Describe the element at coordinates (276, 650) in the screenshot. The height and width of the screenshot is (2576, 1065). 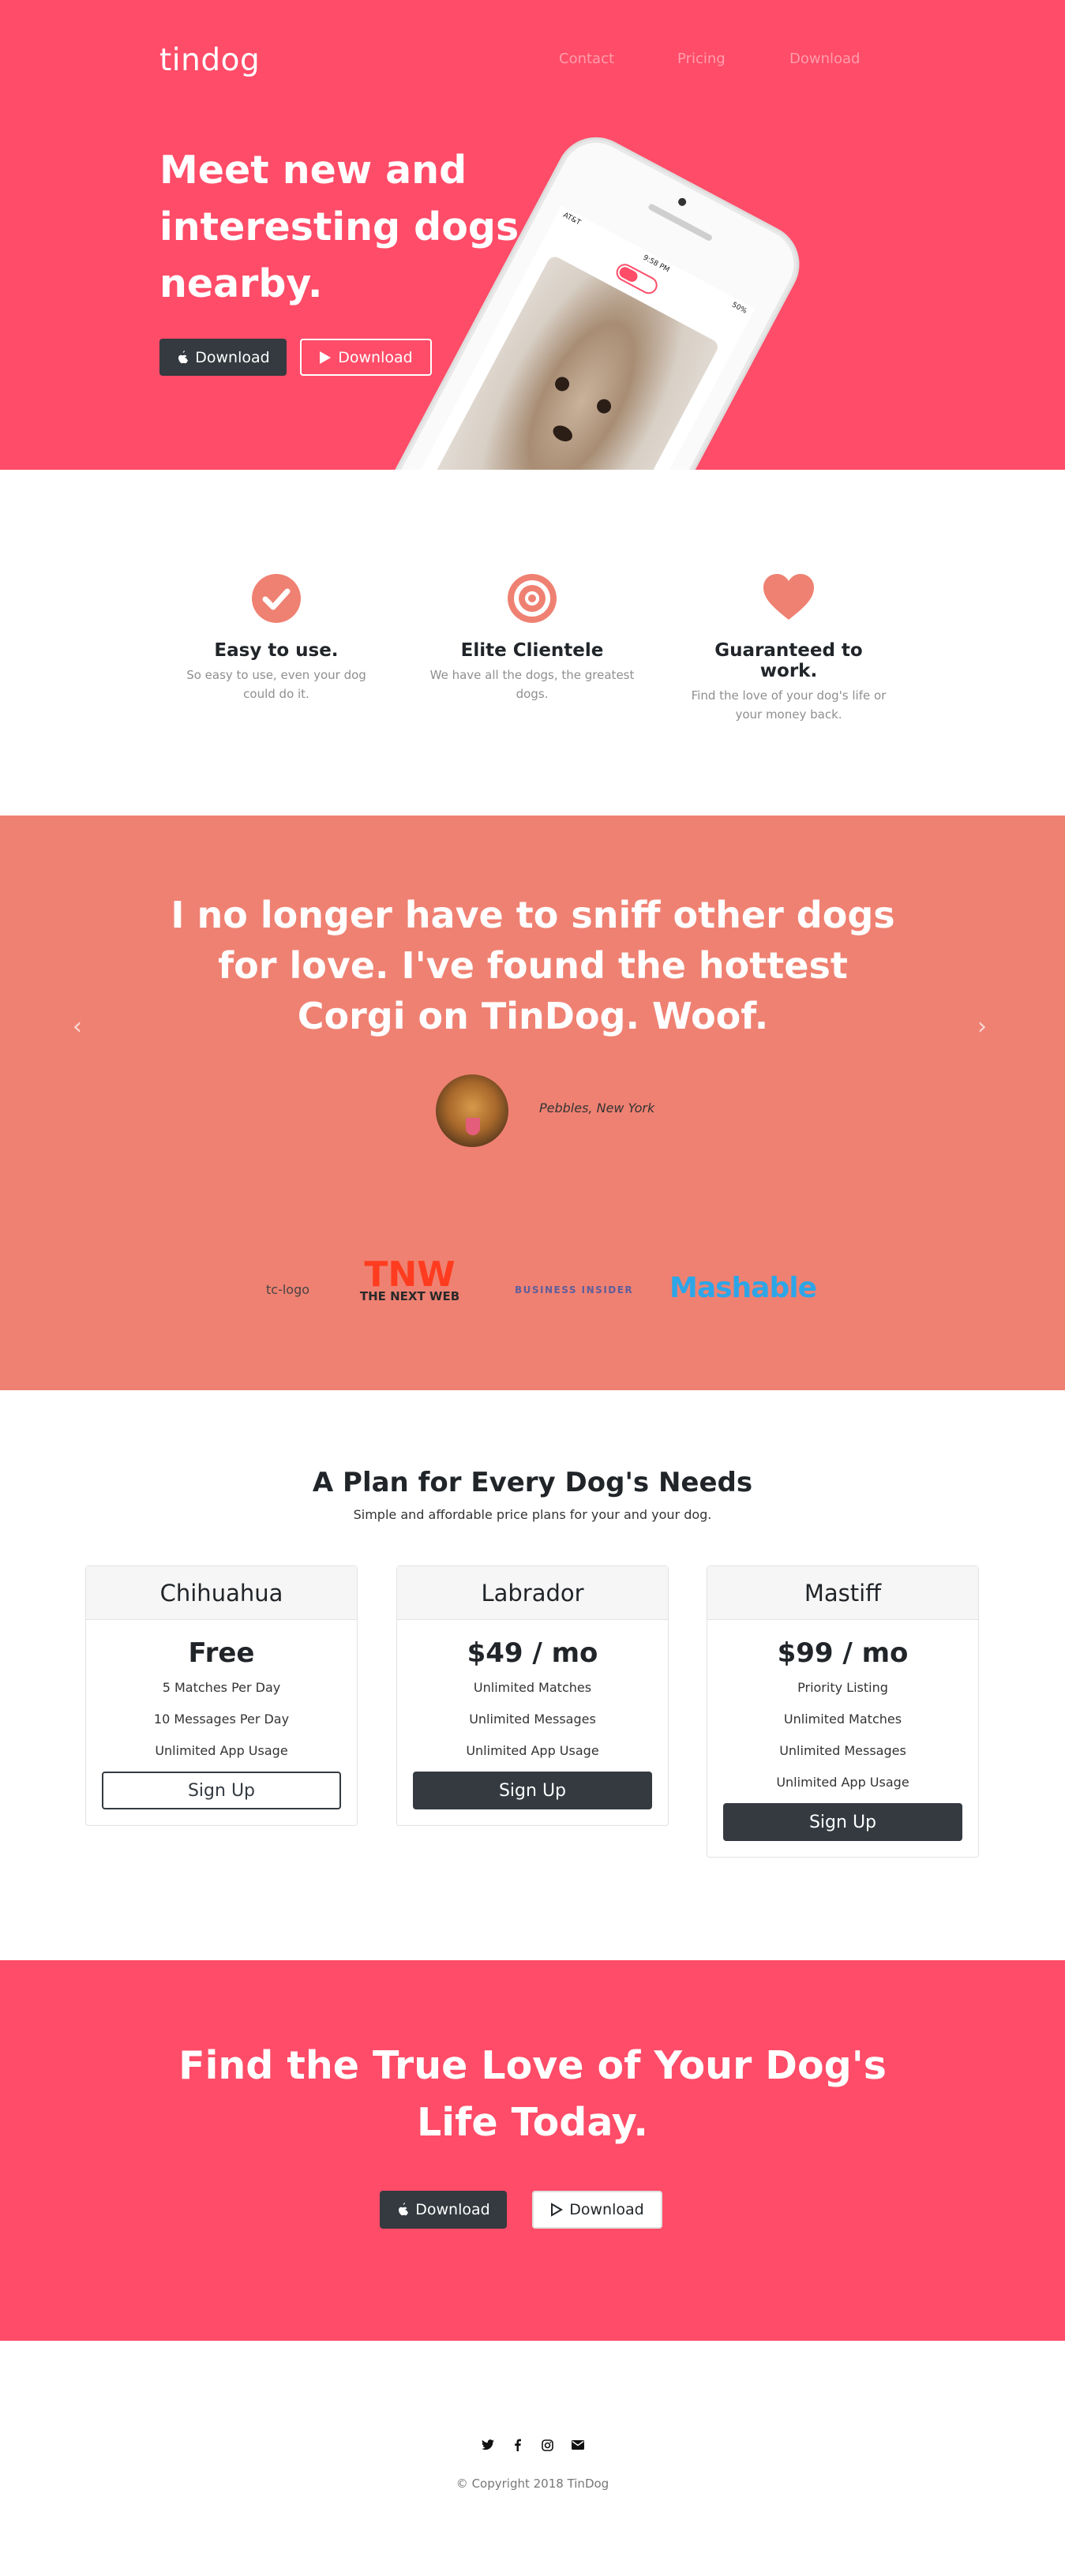
I see `feature-title: Easy to use.` at that location.